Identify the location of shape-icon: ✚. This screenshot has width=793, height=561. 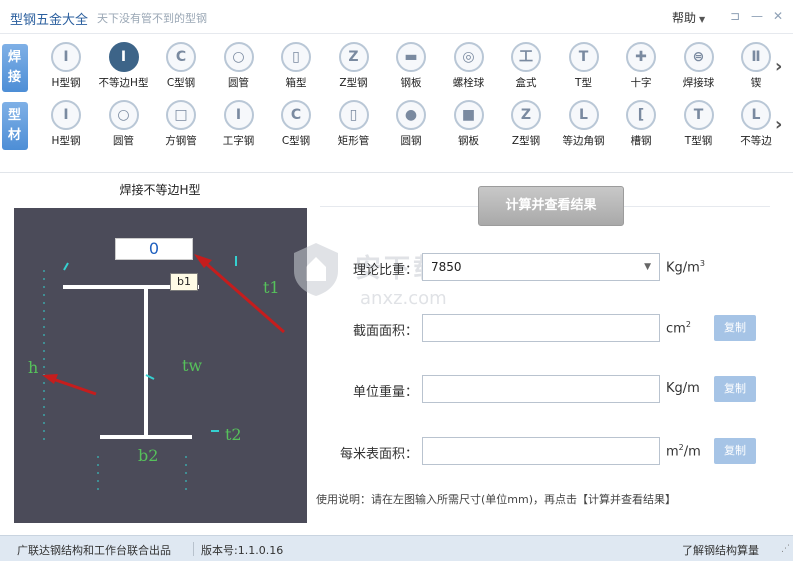
(641, 57).